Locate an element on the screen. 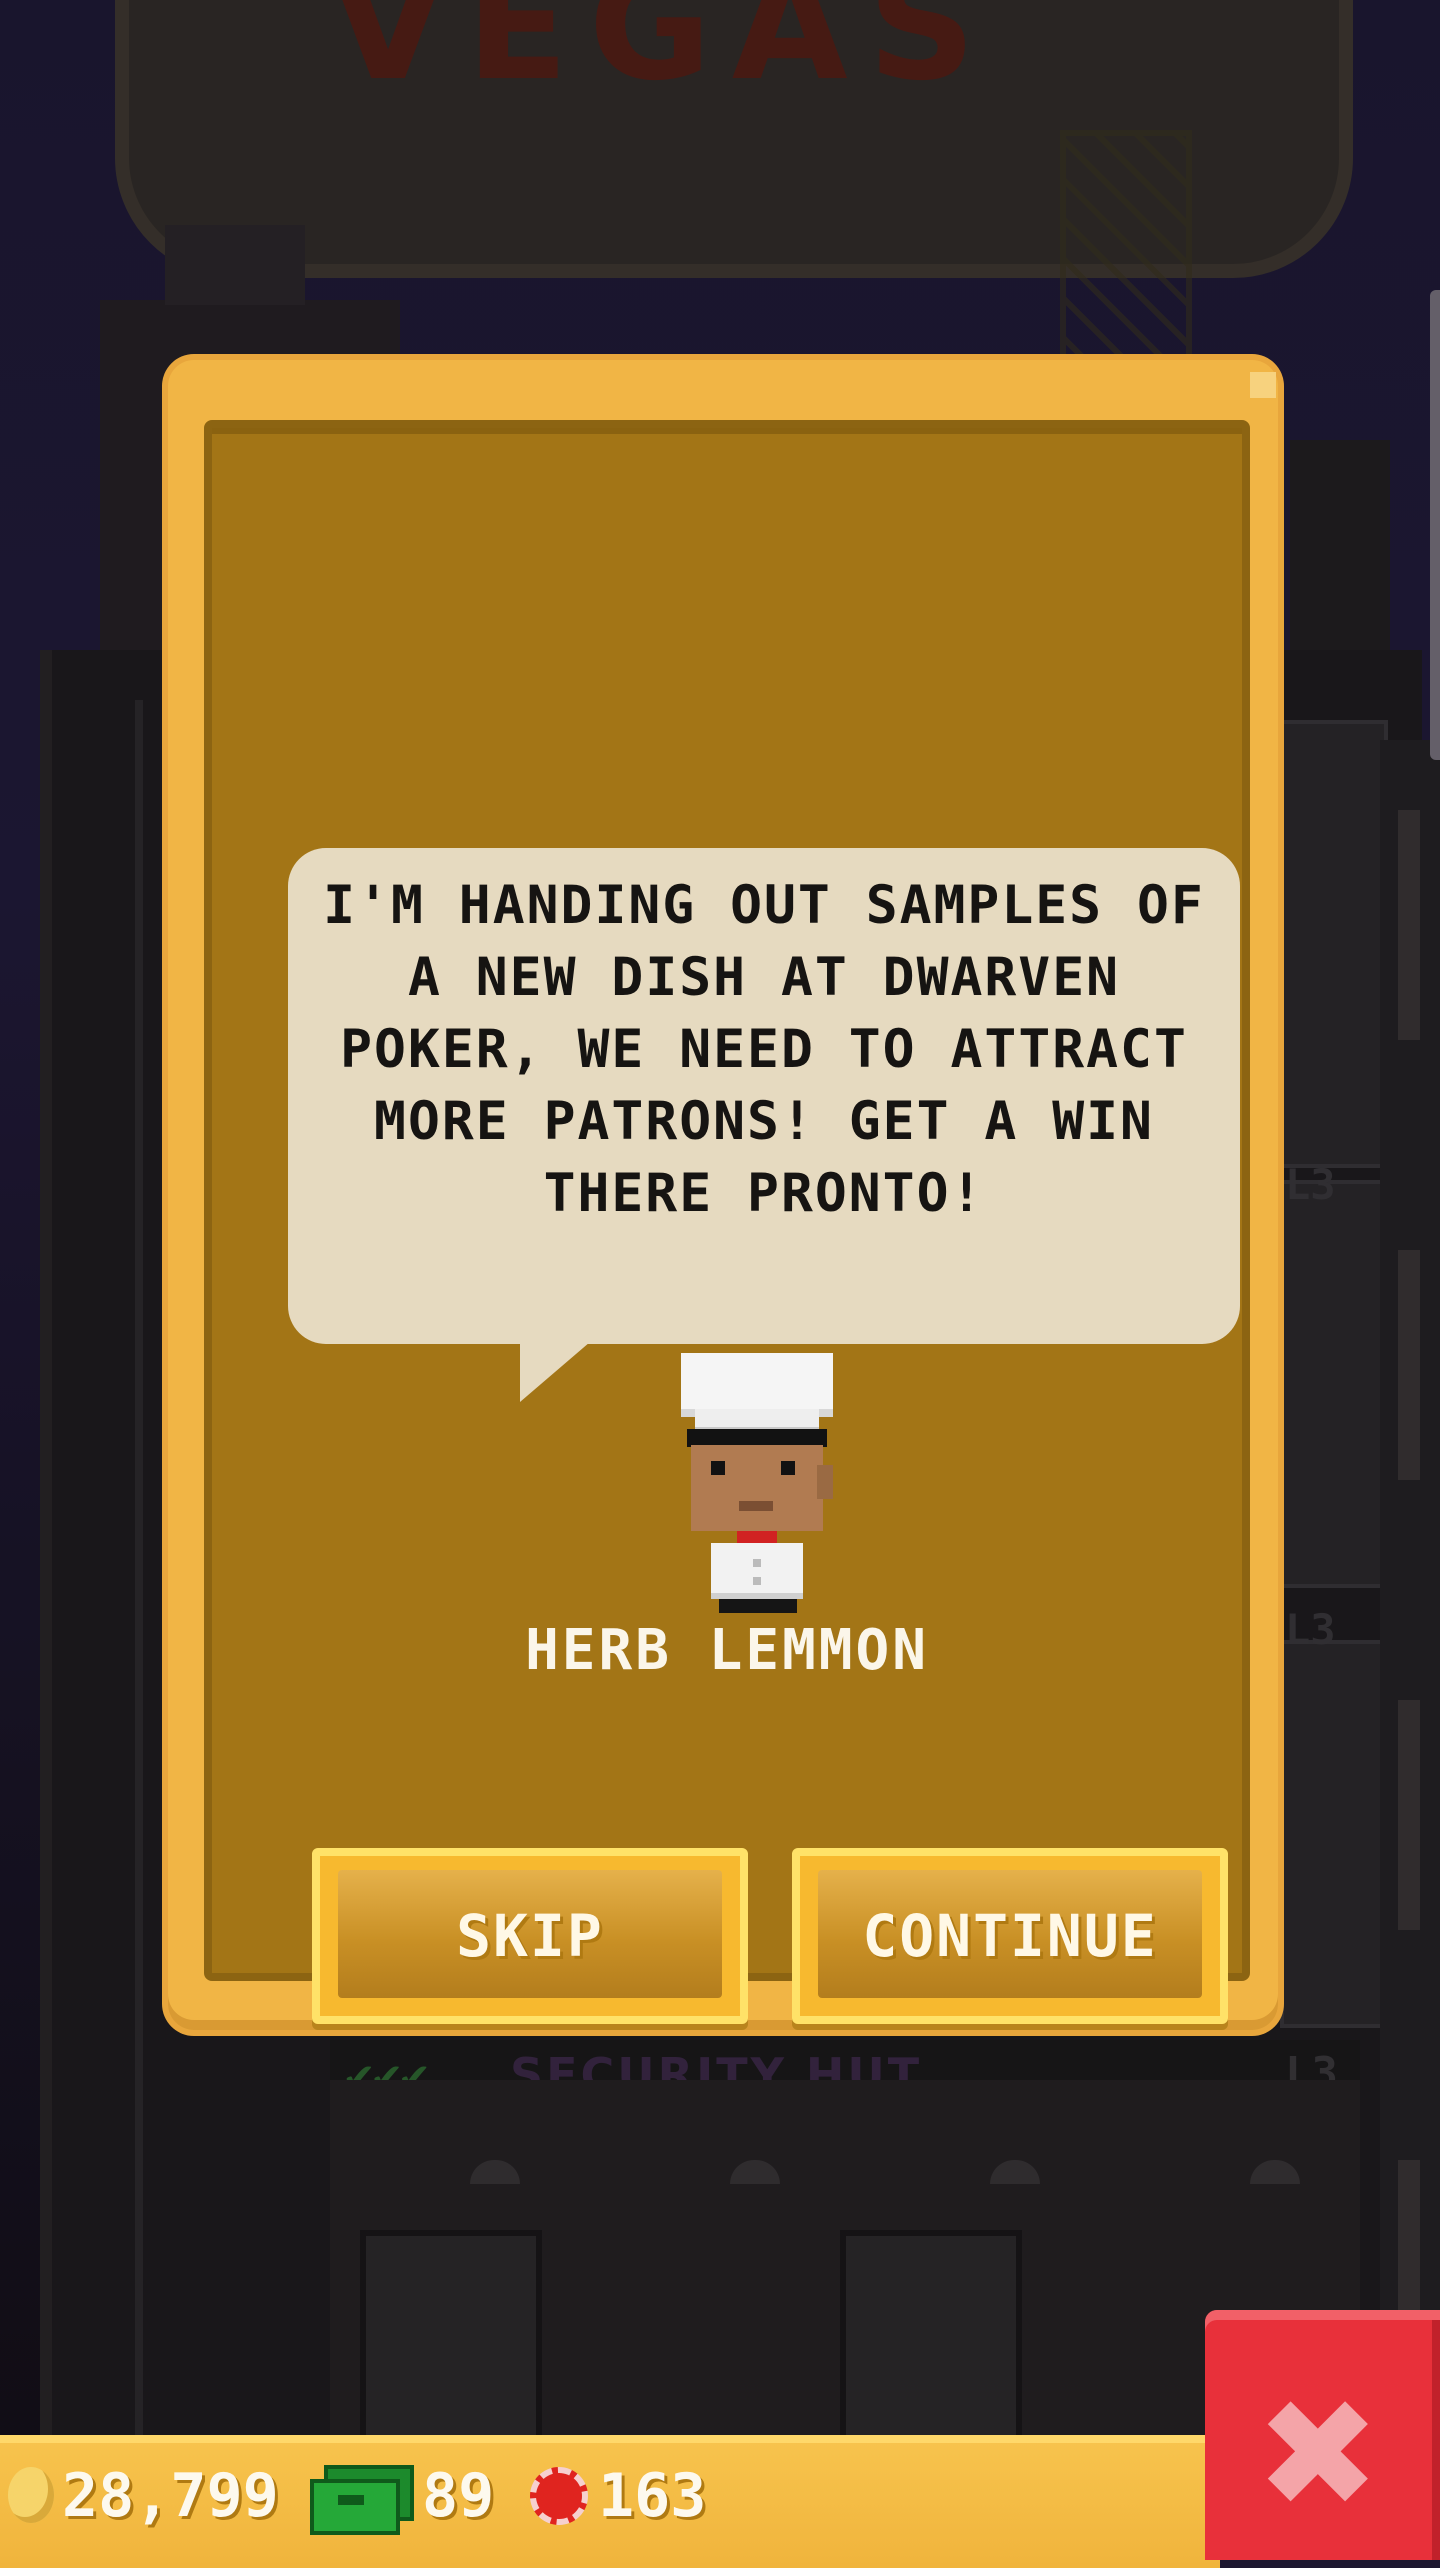  bux-count: 89 is located at coordinates (458, 2496).